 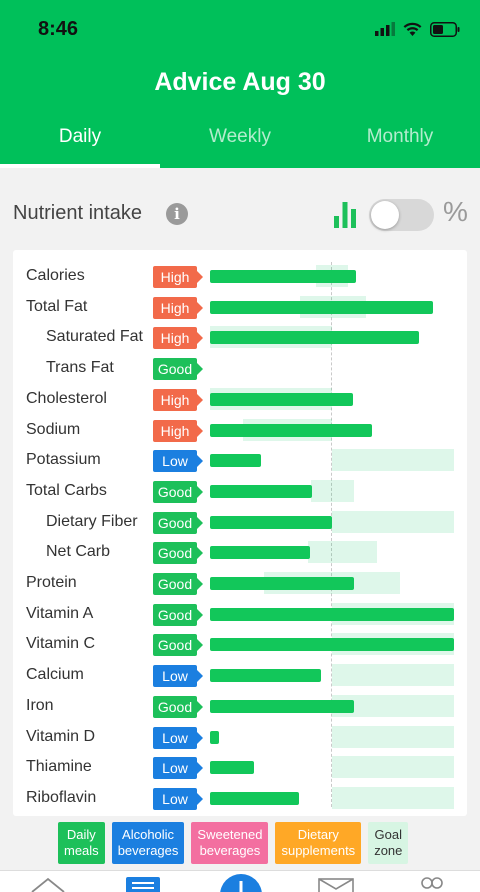 What do you see at coordinates (148, 834) in the screenshot?
I see `legend-line-1: Alcoholic` at bounding box center [148, 834].